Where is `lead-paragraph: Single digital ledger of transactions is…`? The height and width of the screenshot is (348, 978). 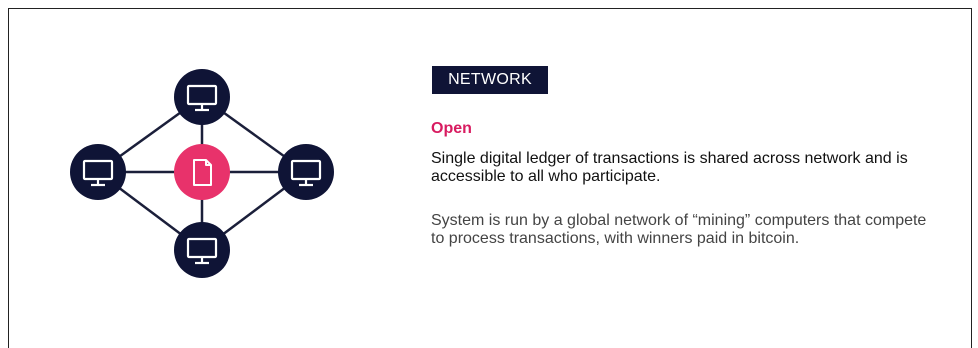
lead-paragraph: Single digital ledger of transactions is… is located at coordinates (669, 167).